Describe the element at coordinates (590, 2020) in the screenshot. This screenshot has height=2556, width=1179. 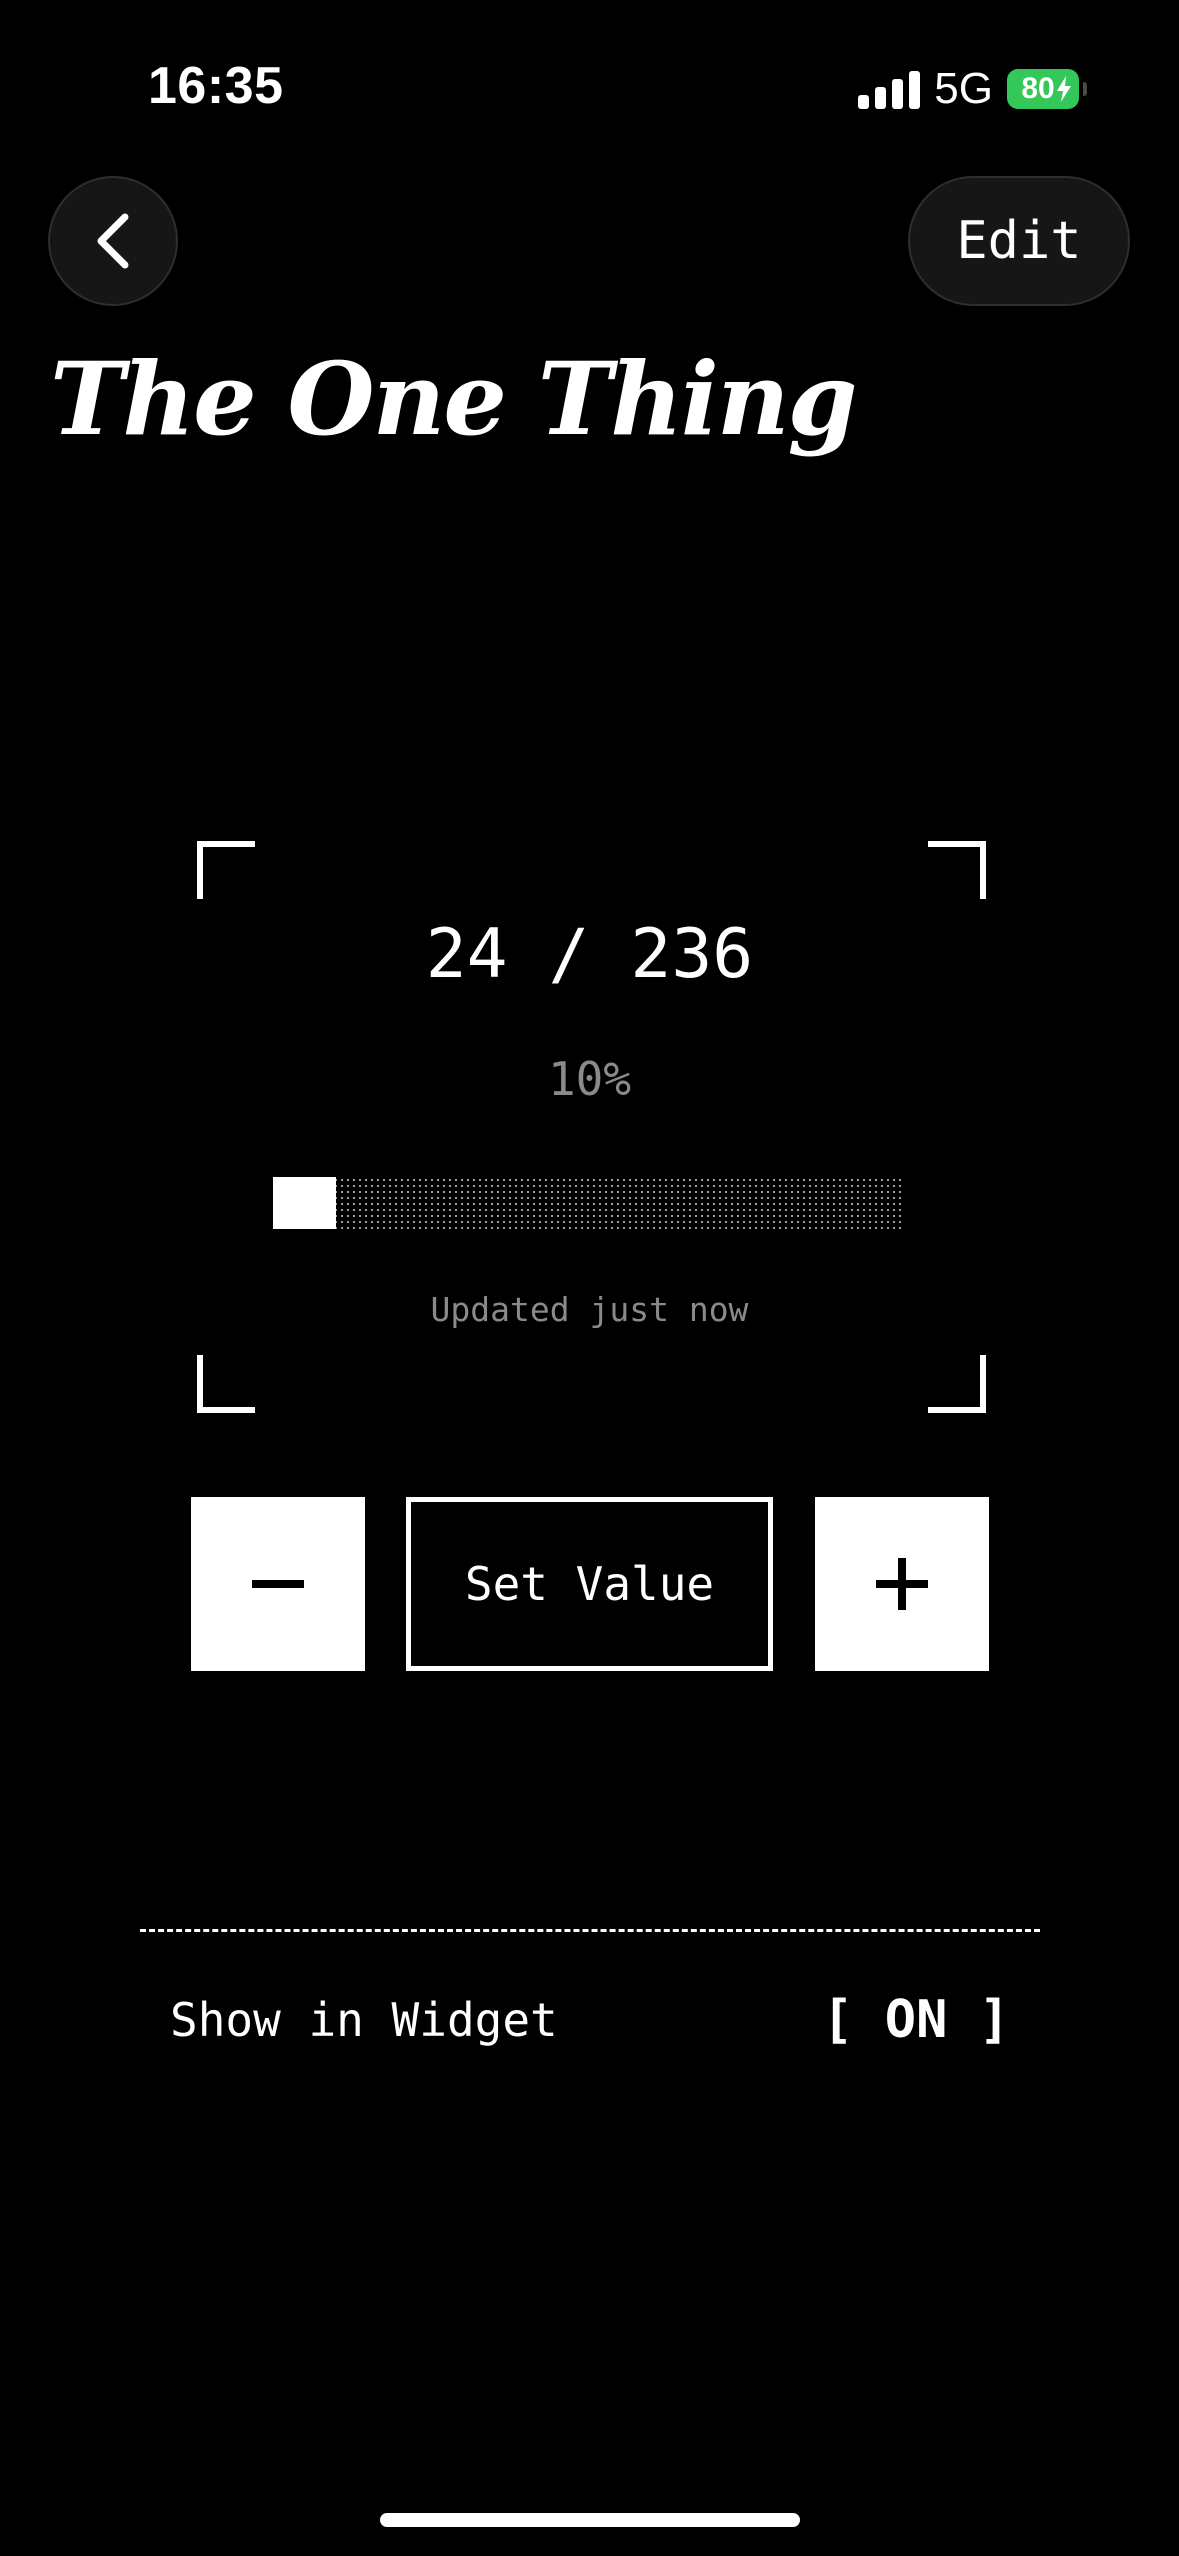
I see `show-in-widget-row: Show in Widget [ ON ]` at that location.